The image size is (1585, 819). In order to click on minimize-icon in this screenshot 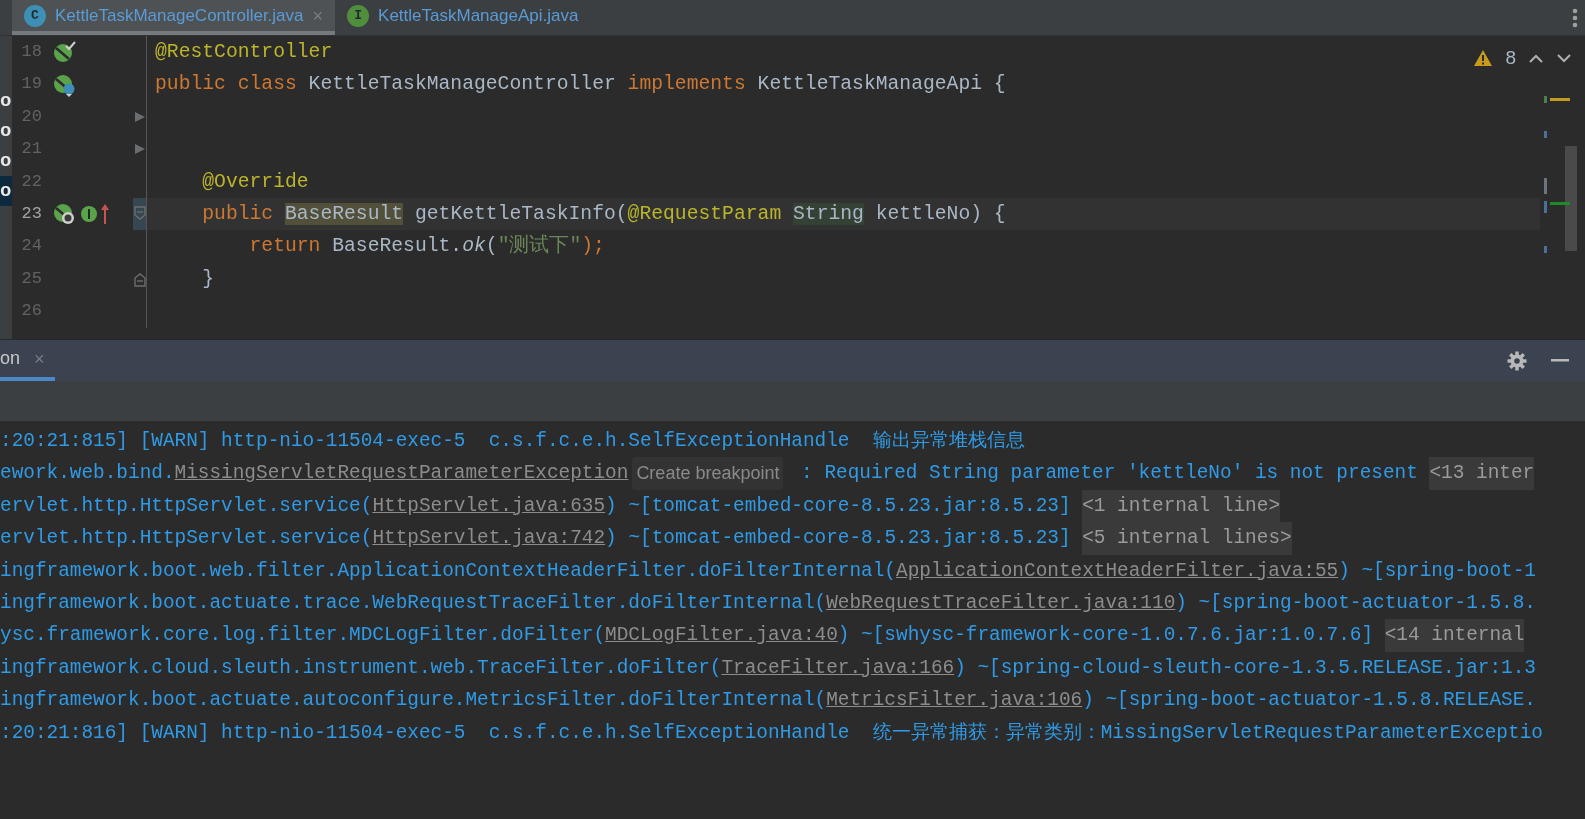, I will do `click(1560, 360)`.